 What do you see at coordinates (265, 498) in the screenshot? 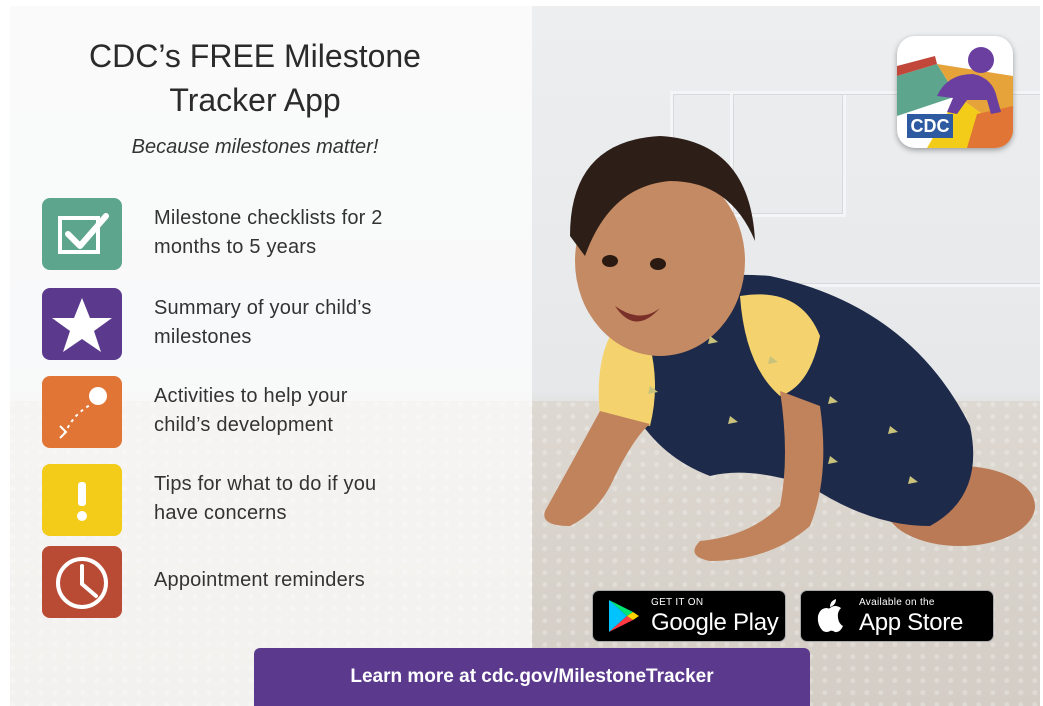
I see `feature-label: Tips for what to do if you have concerns` at bounding box center [265, 498].